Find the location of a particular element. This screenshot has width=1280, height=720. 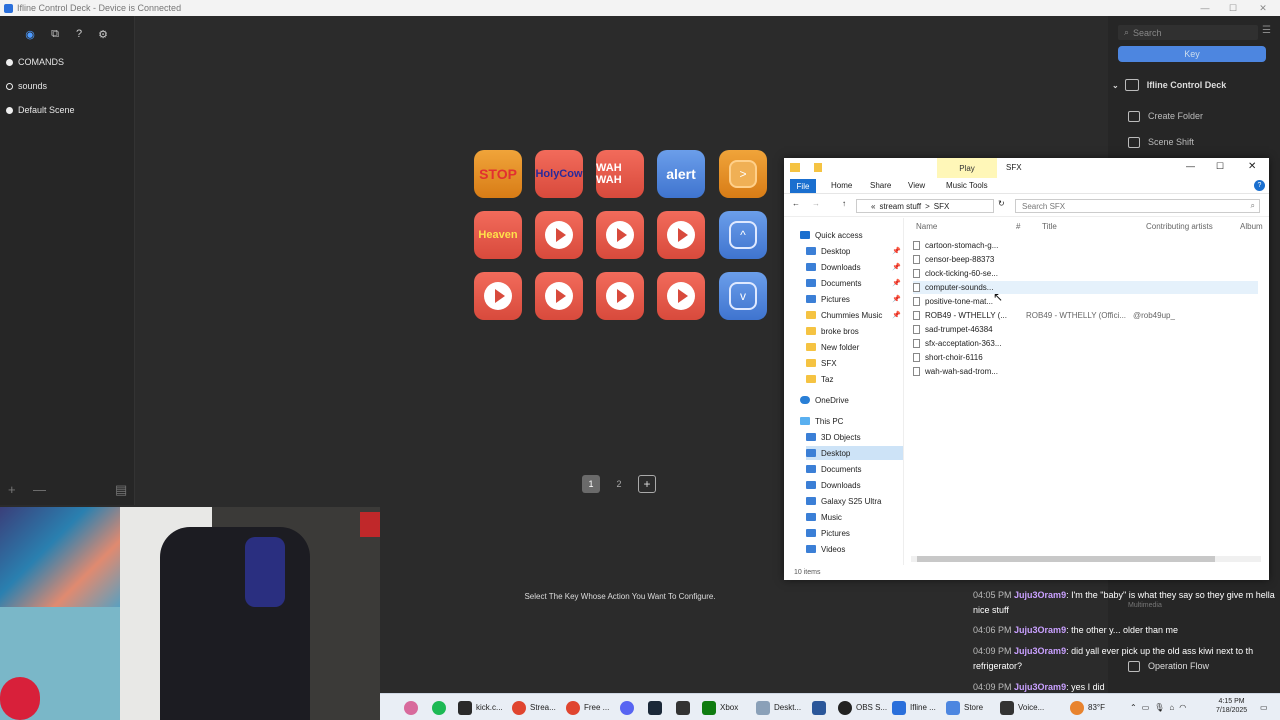

file-row: censor-beep-88373 is located at coordinates (1085, 259).